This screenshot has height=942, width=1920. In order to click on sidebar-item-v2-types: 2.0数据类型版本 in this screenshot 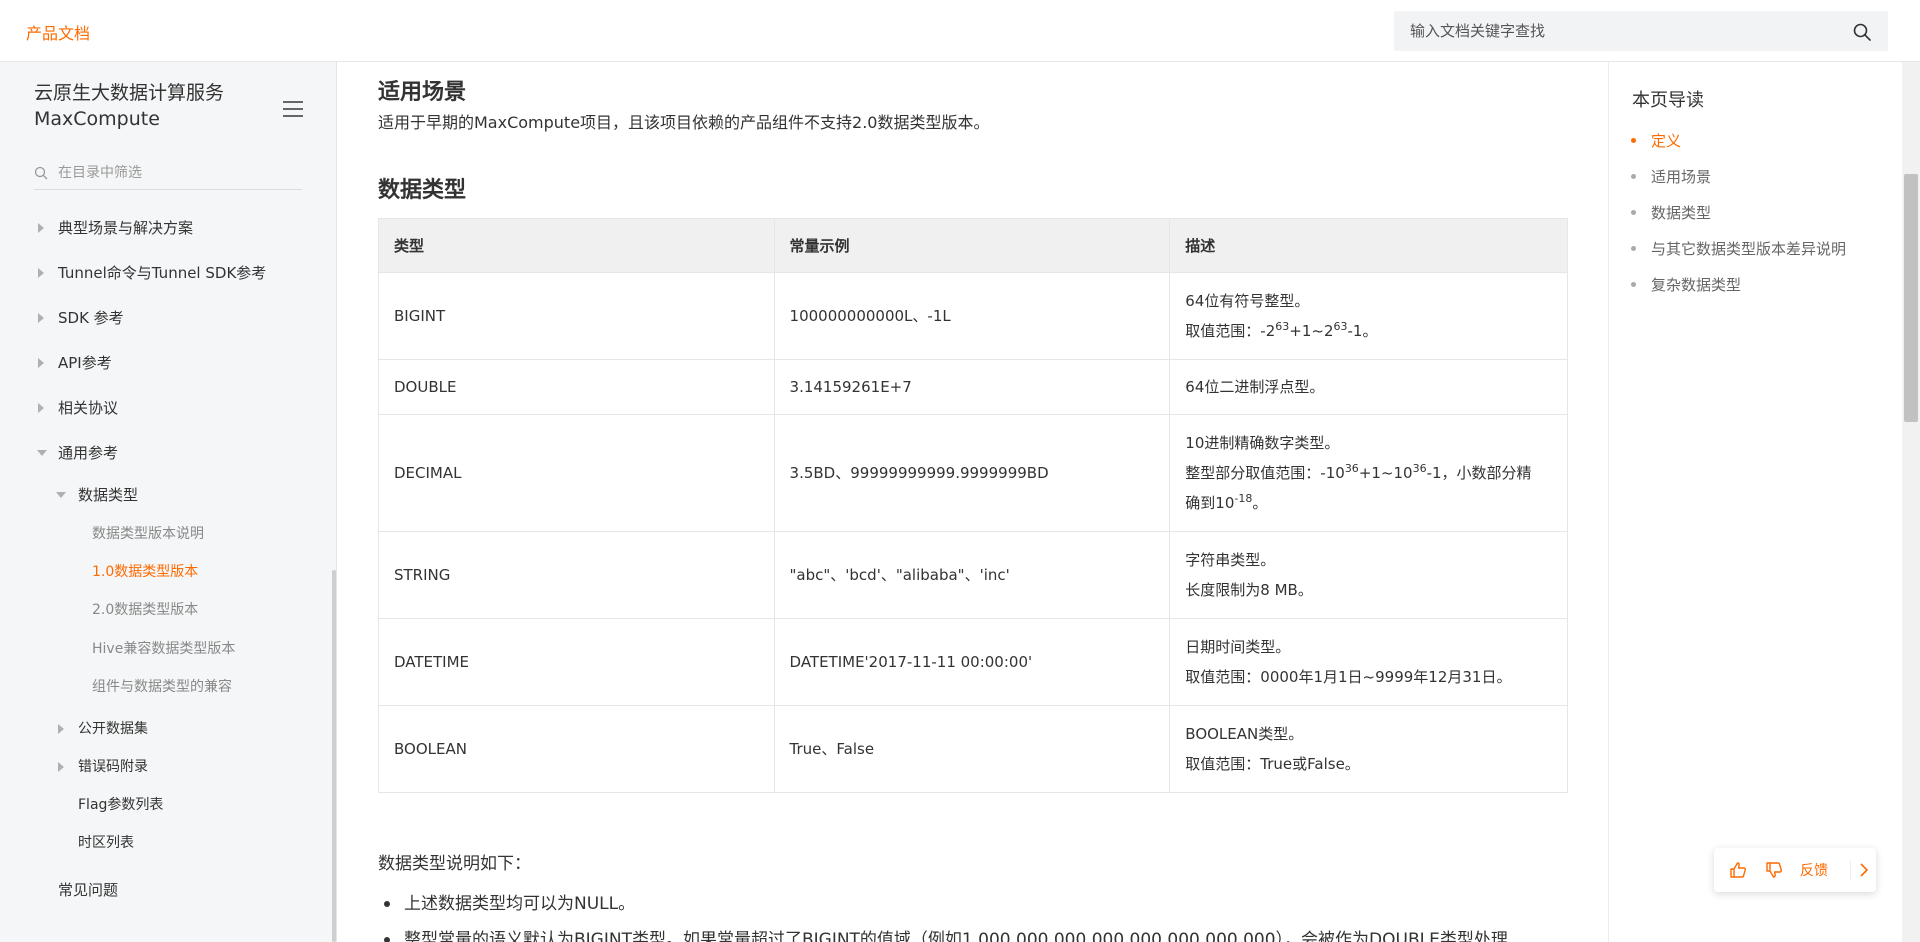, I will do `click(145, 610)`.